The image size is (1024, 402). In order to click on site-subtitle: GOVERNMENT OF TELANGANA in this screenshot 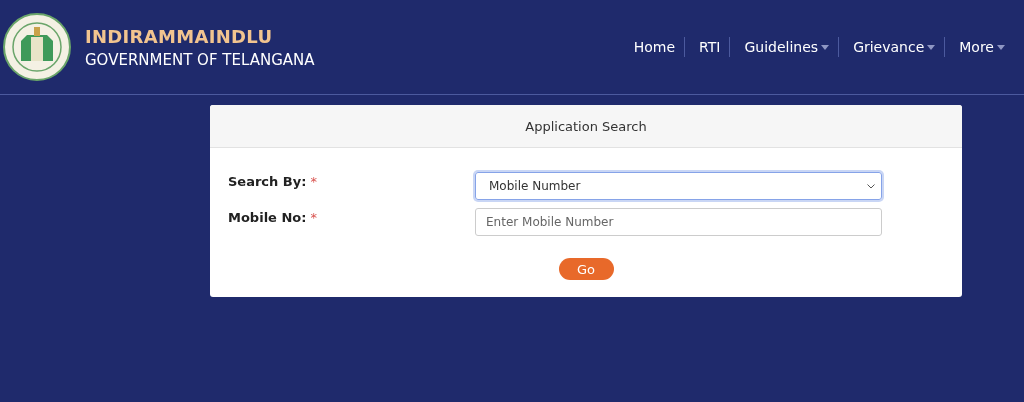, I will do `click(200, 59)`.